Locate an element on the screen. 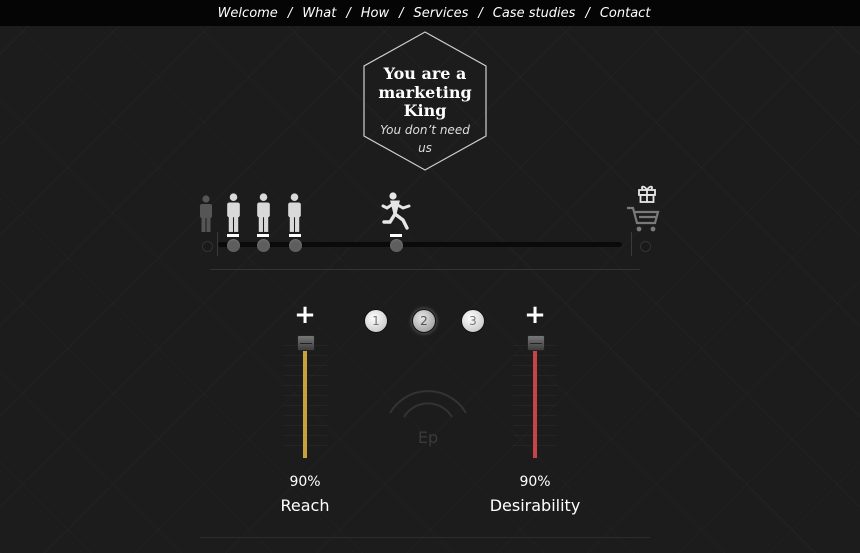 The height and width of the screenshot is (553, 860). nav-link-services: Services is located at coordinates (441, 13).